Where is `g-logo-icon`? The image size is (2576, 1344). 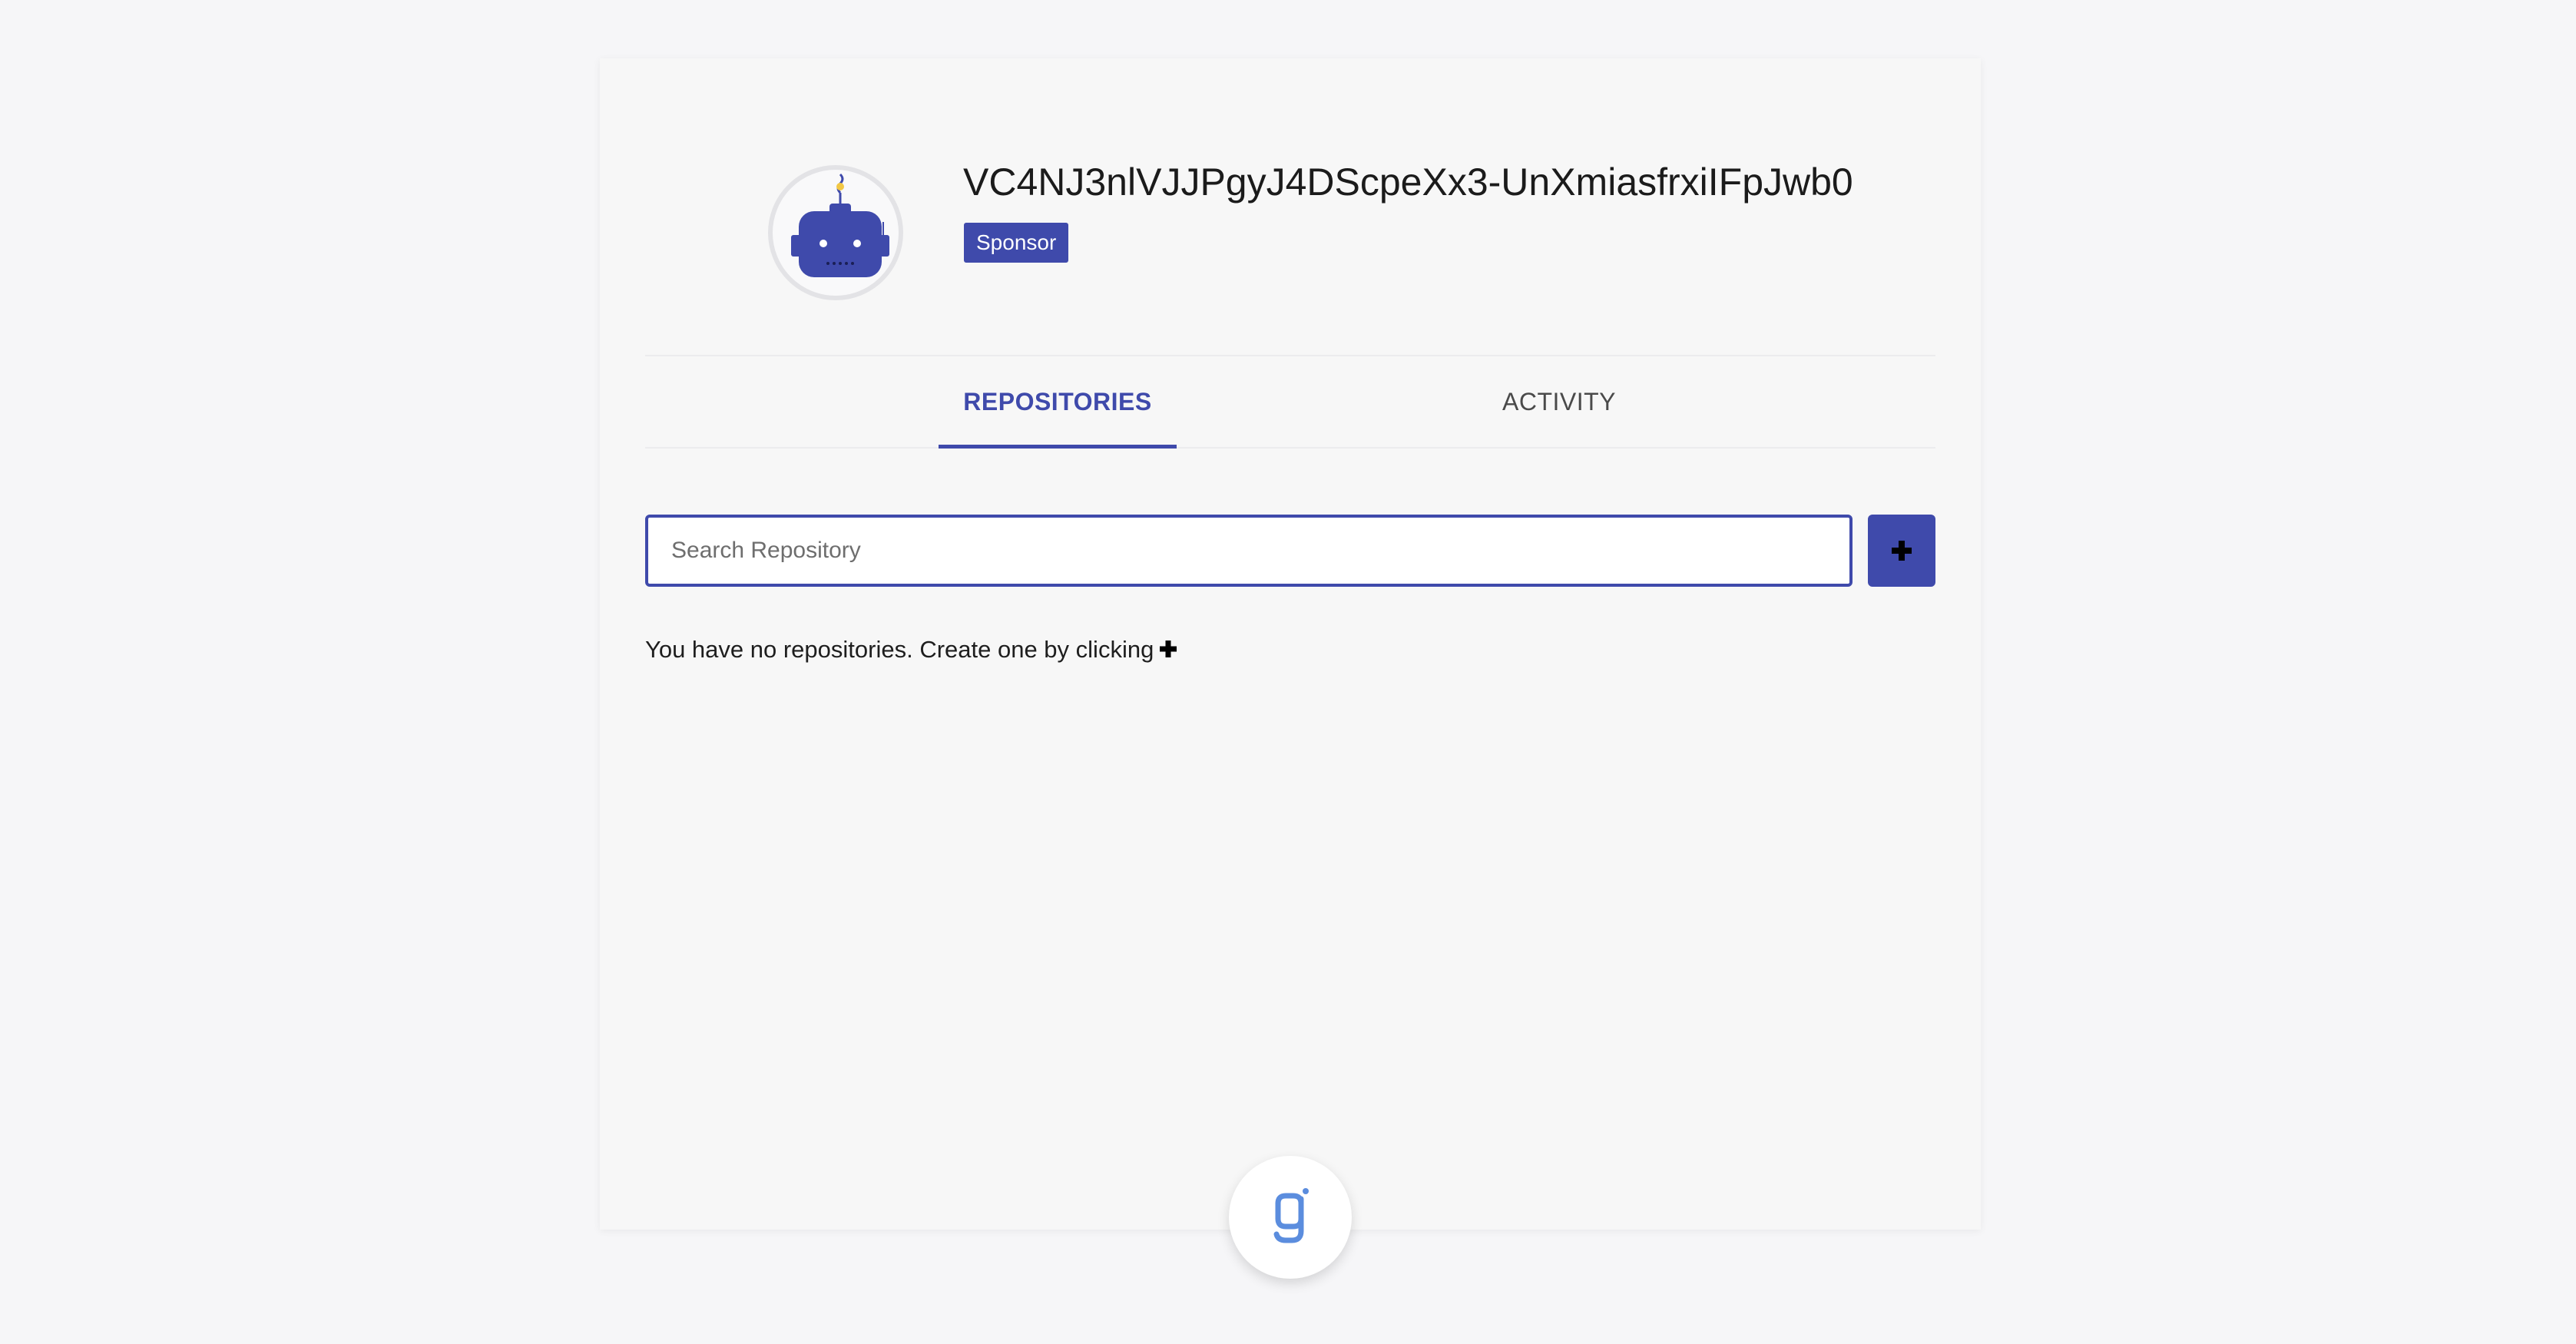
g-logo-icon is located at coordinates (1291, 1215).